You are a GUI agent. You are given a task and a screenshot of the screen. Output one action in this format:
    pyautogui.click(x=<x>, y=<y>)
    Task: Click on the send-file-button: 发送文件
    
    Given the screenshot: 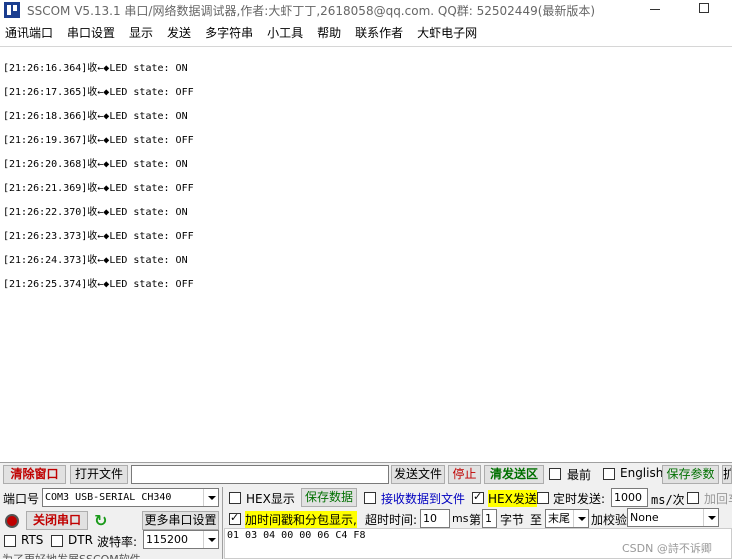 What is the action you would take?
    pyautogui.click(x=418, y=474)
    